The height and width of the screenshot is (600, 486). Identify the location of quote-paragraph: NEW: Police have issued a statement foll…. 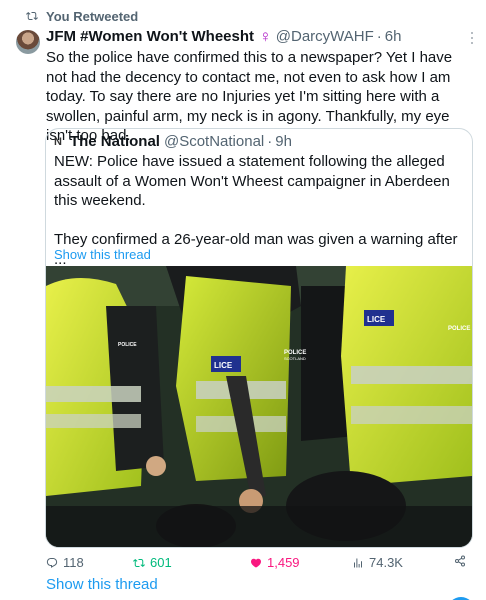
(252, 181).